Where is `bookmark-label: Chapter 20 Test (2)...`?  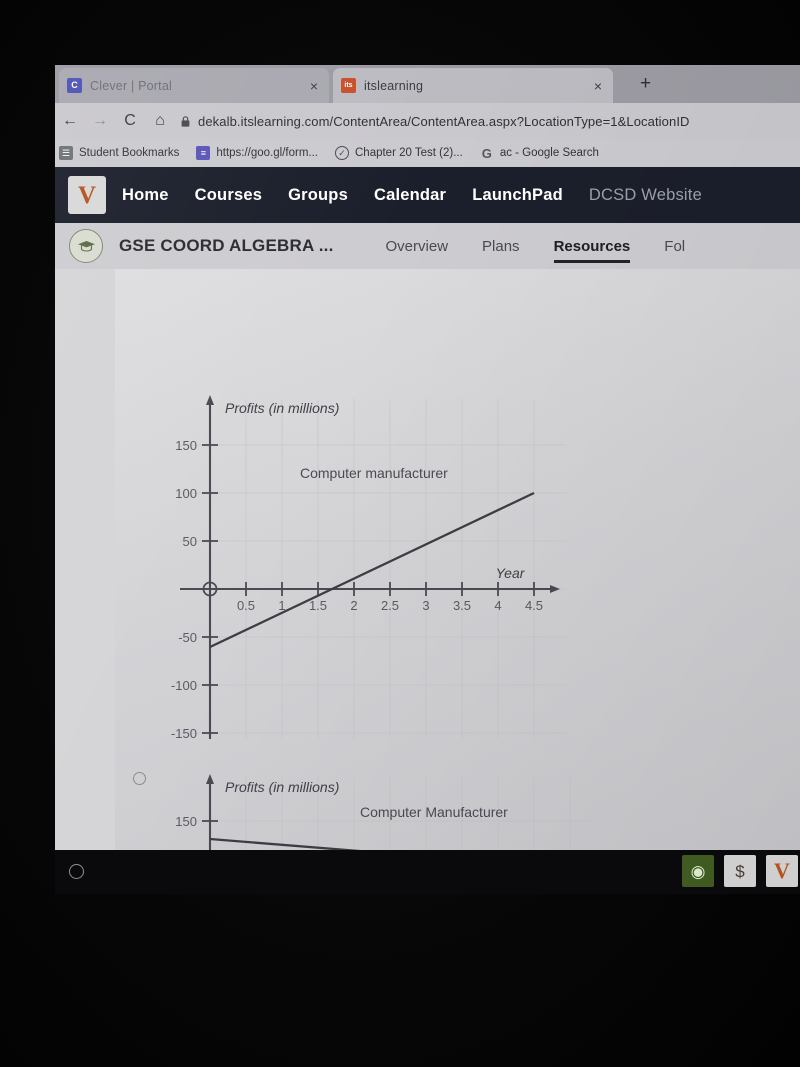 bookmark-label: Chapter 20 Test (2)... is located at coordinates (409, 153).